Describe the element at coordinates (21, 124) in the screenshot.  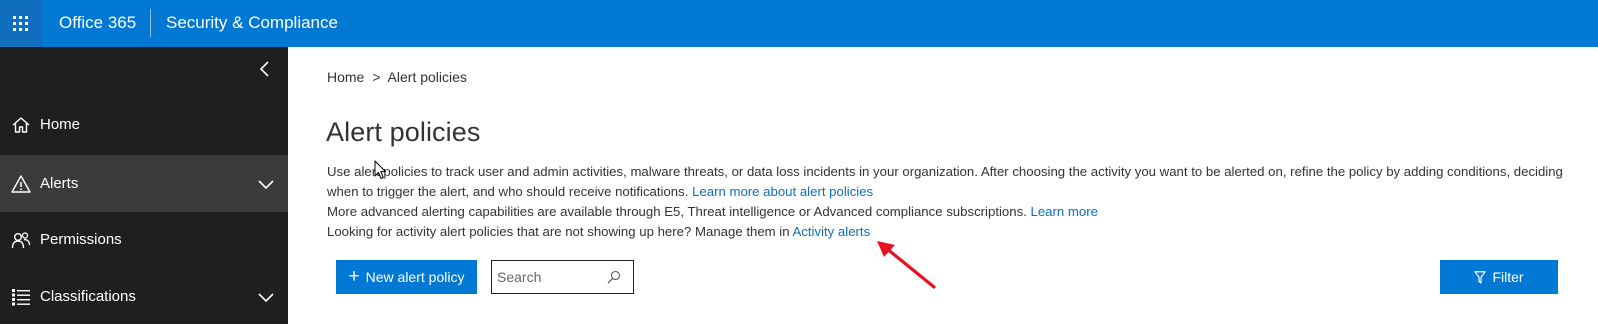
I see `home-icon` at that location.